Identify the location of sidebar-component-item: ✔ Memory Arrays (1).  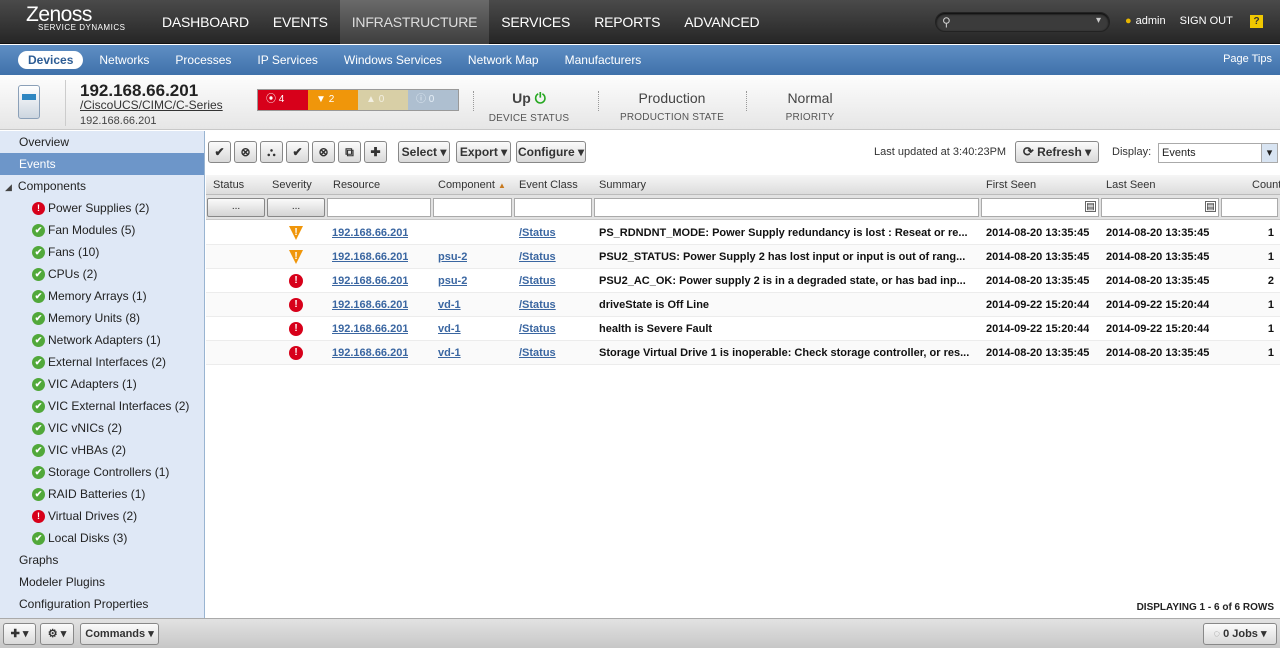
(102, 296).